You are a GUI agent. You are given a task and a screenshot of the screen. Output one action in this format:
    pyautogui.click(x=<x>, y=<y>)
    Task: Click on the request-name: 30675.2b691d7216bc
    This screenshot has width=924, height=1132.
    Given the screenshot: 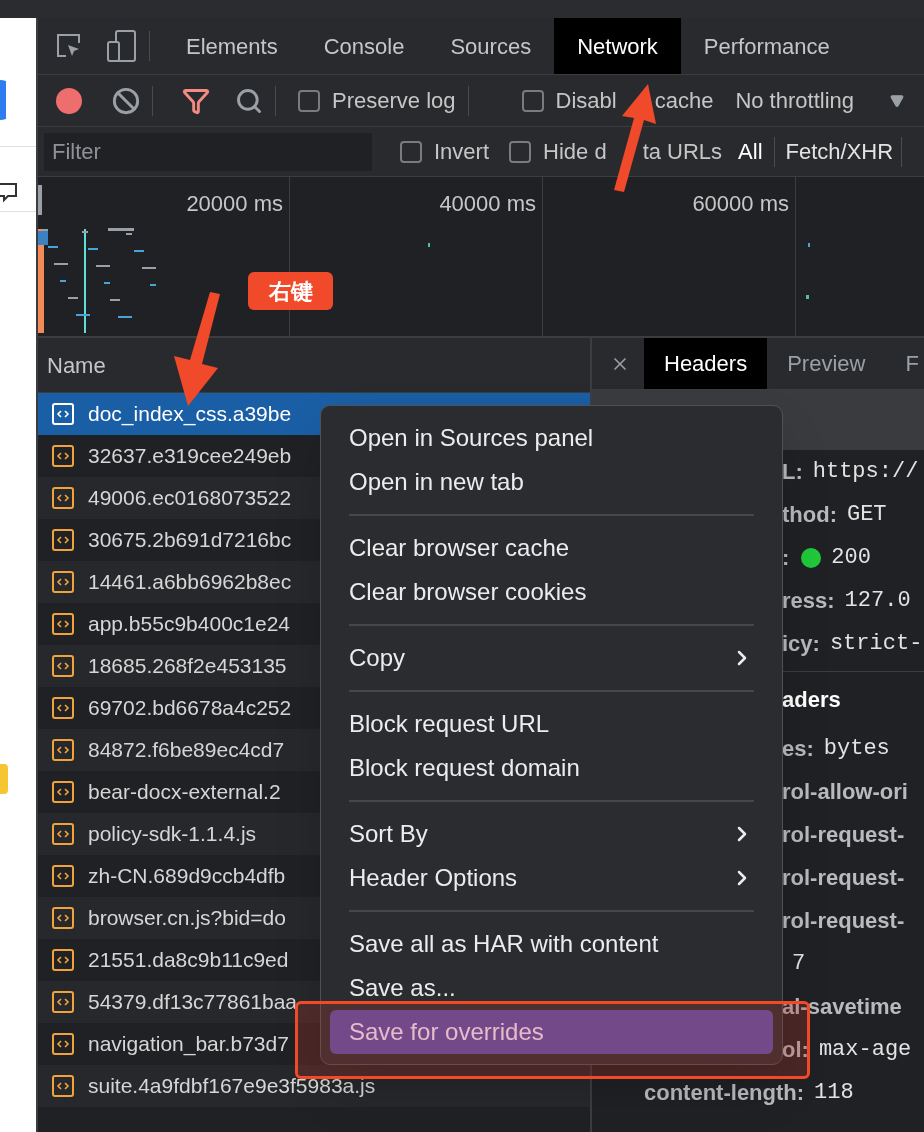 What is the action you would take?
    pyautogui.click(x=190, y=540)
    